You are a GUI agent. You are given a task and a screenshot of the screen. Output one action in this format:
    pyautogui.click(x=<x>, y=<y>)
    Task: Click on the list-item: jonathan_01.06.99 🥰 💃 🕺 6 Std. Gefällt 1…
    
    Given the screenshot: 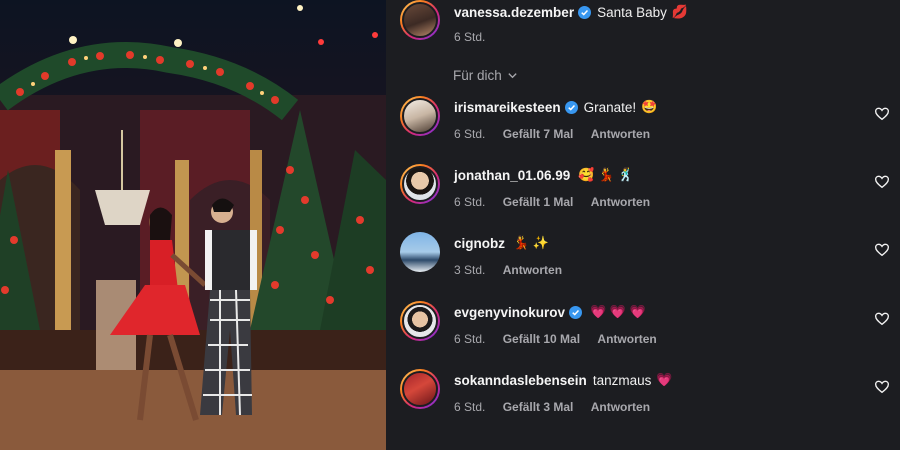 What is the action you would take?
    pyautogui.click(x=645, y=194)
    